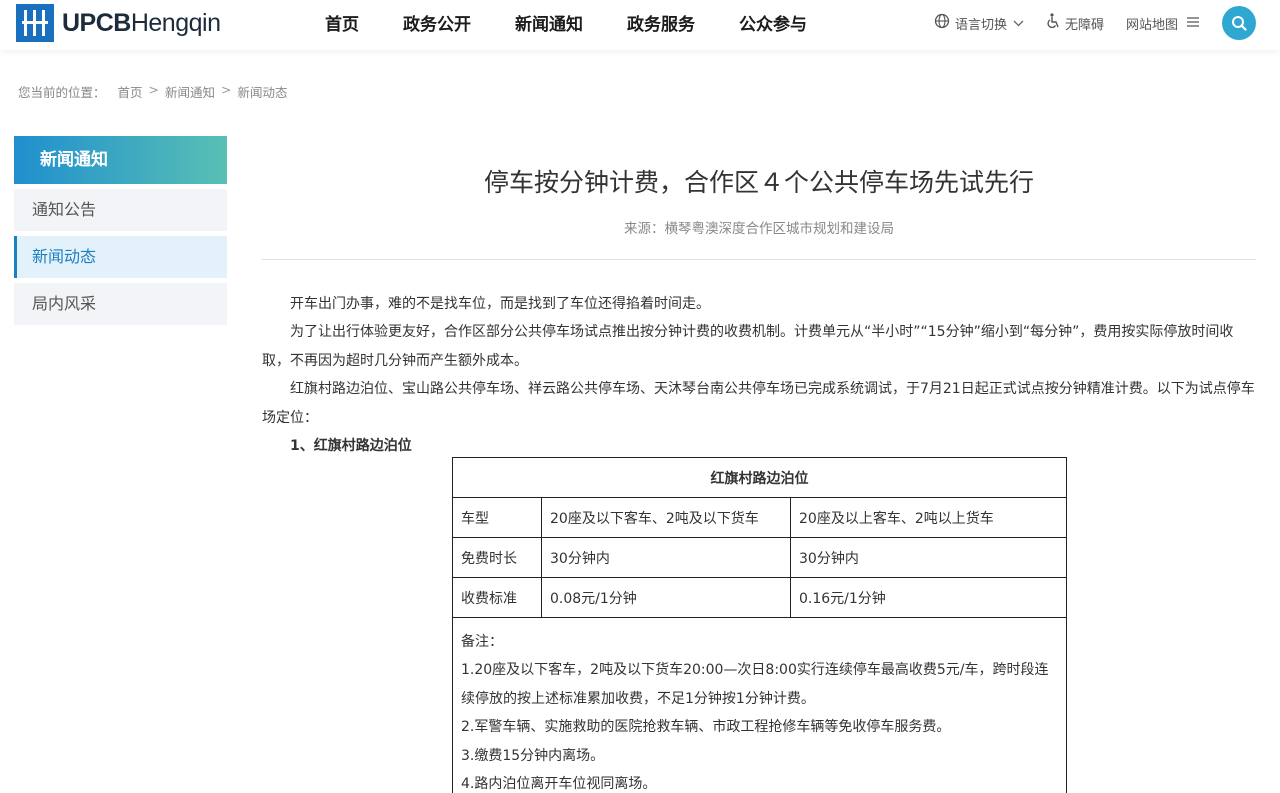 This screenshot has height=793, width=1280. Describe the element at coordinates (120, 304) in the screenshot. I see `sidebar-item-bureau: 局内风采` at that location.